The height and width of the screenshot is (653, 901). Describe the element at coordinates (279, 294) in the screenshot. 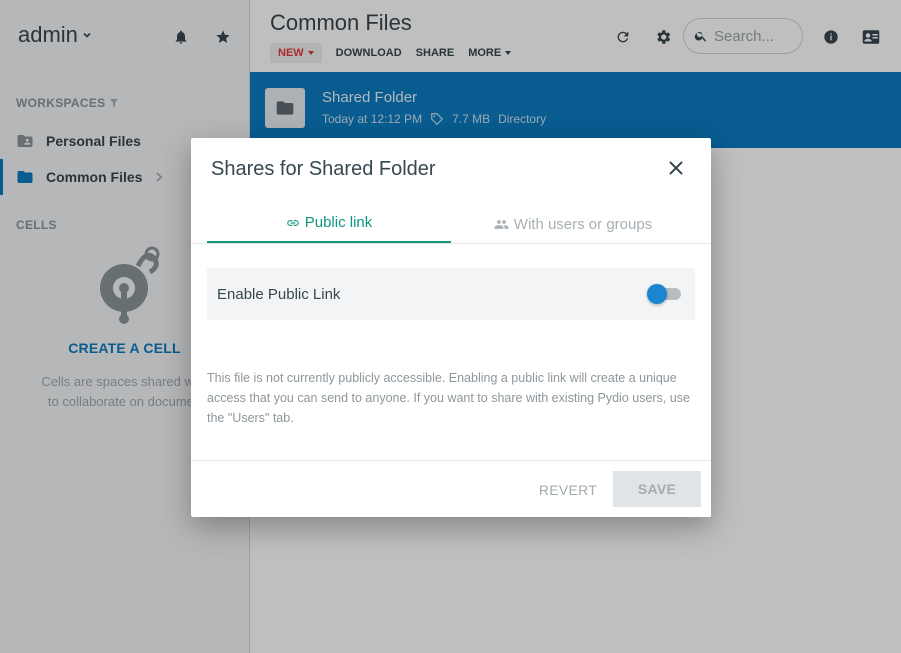

I see `toggle-label: Enable Public Link` at that location.